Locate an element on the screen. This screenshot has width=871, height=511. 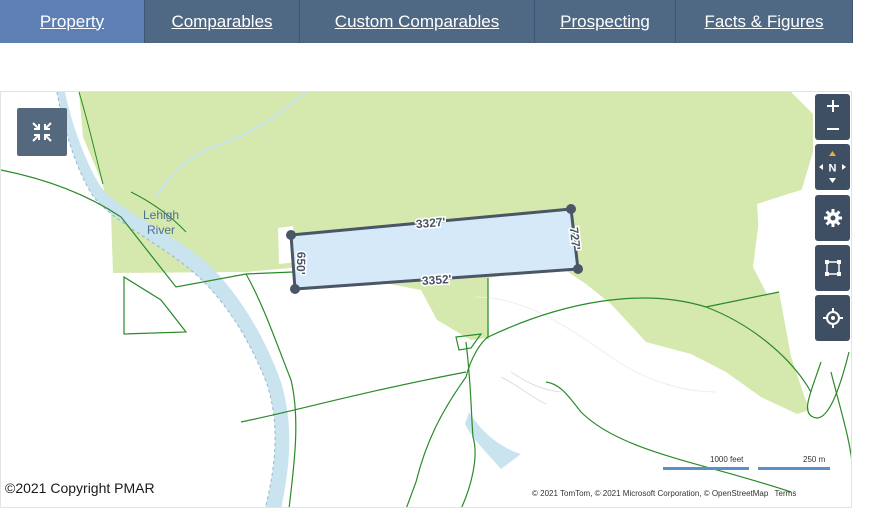
collapse-icon is located at coordinates (42, 132).